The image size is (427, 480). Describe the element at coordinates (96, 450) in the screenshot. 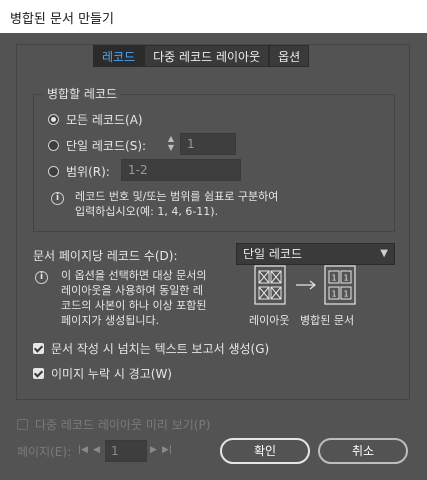

I see `prev-page-icon: ◀` at that location.